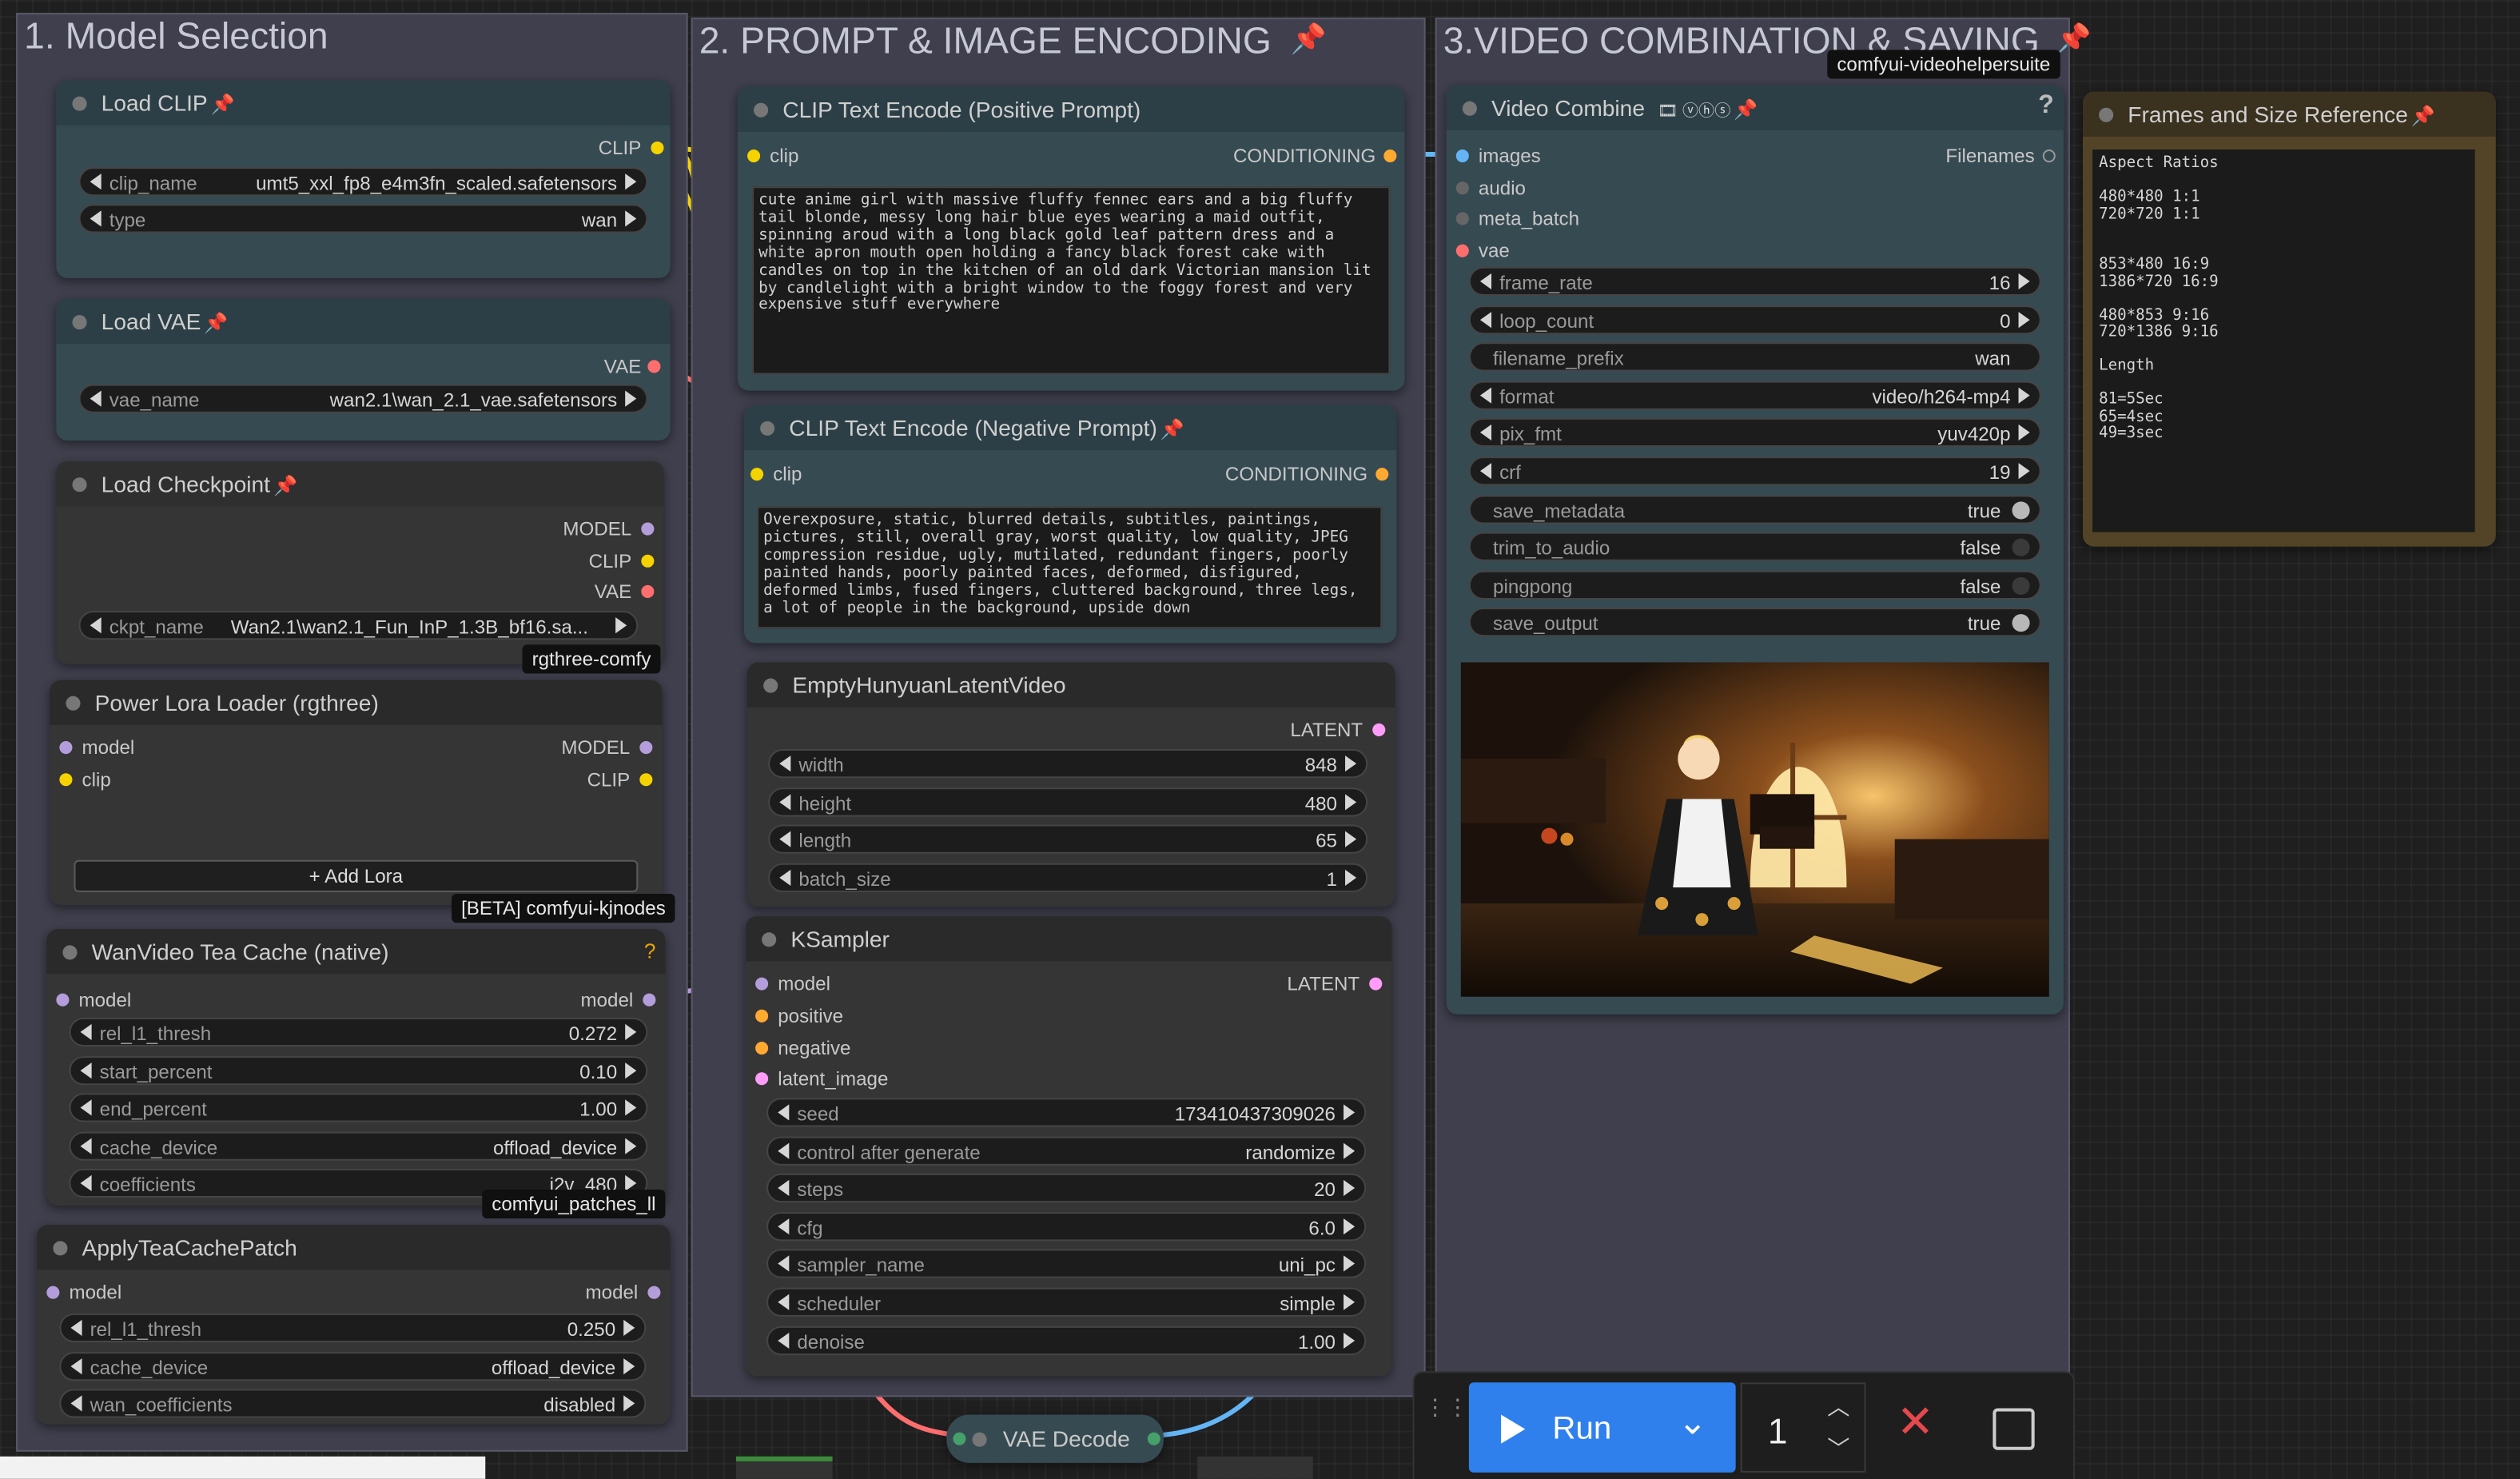 This screenshot has height=1479, width=2520. Describe the element at coordinates (353, 1328) in the screenshot. I see `widget-rel-l1-thresh: rel_l1_thresh 0.250` at that location.